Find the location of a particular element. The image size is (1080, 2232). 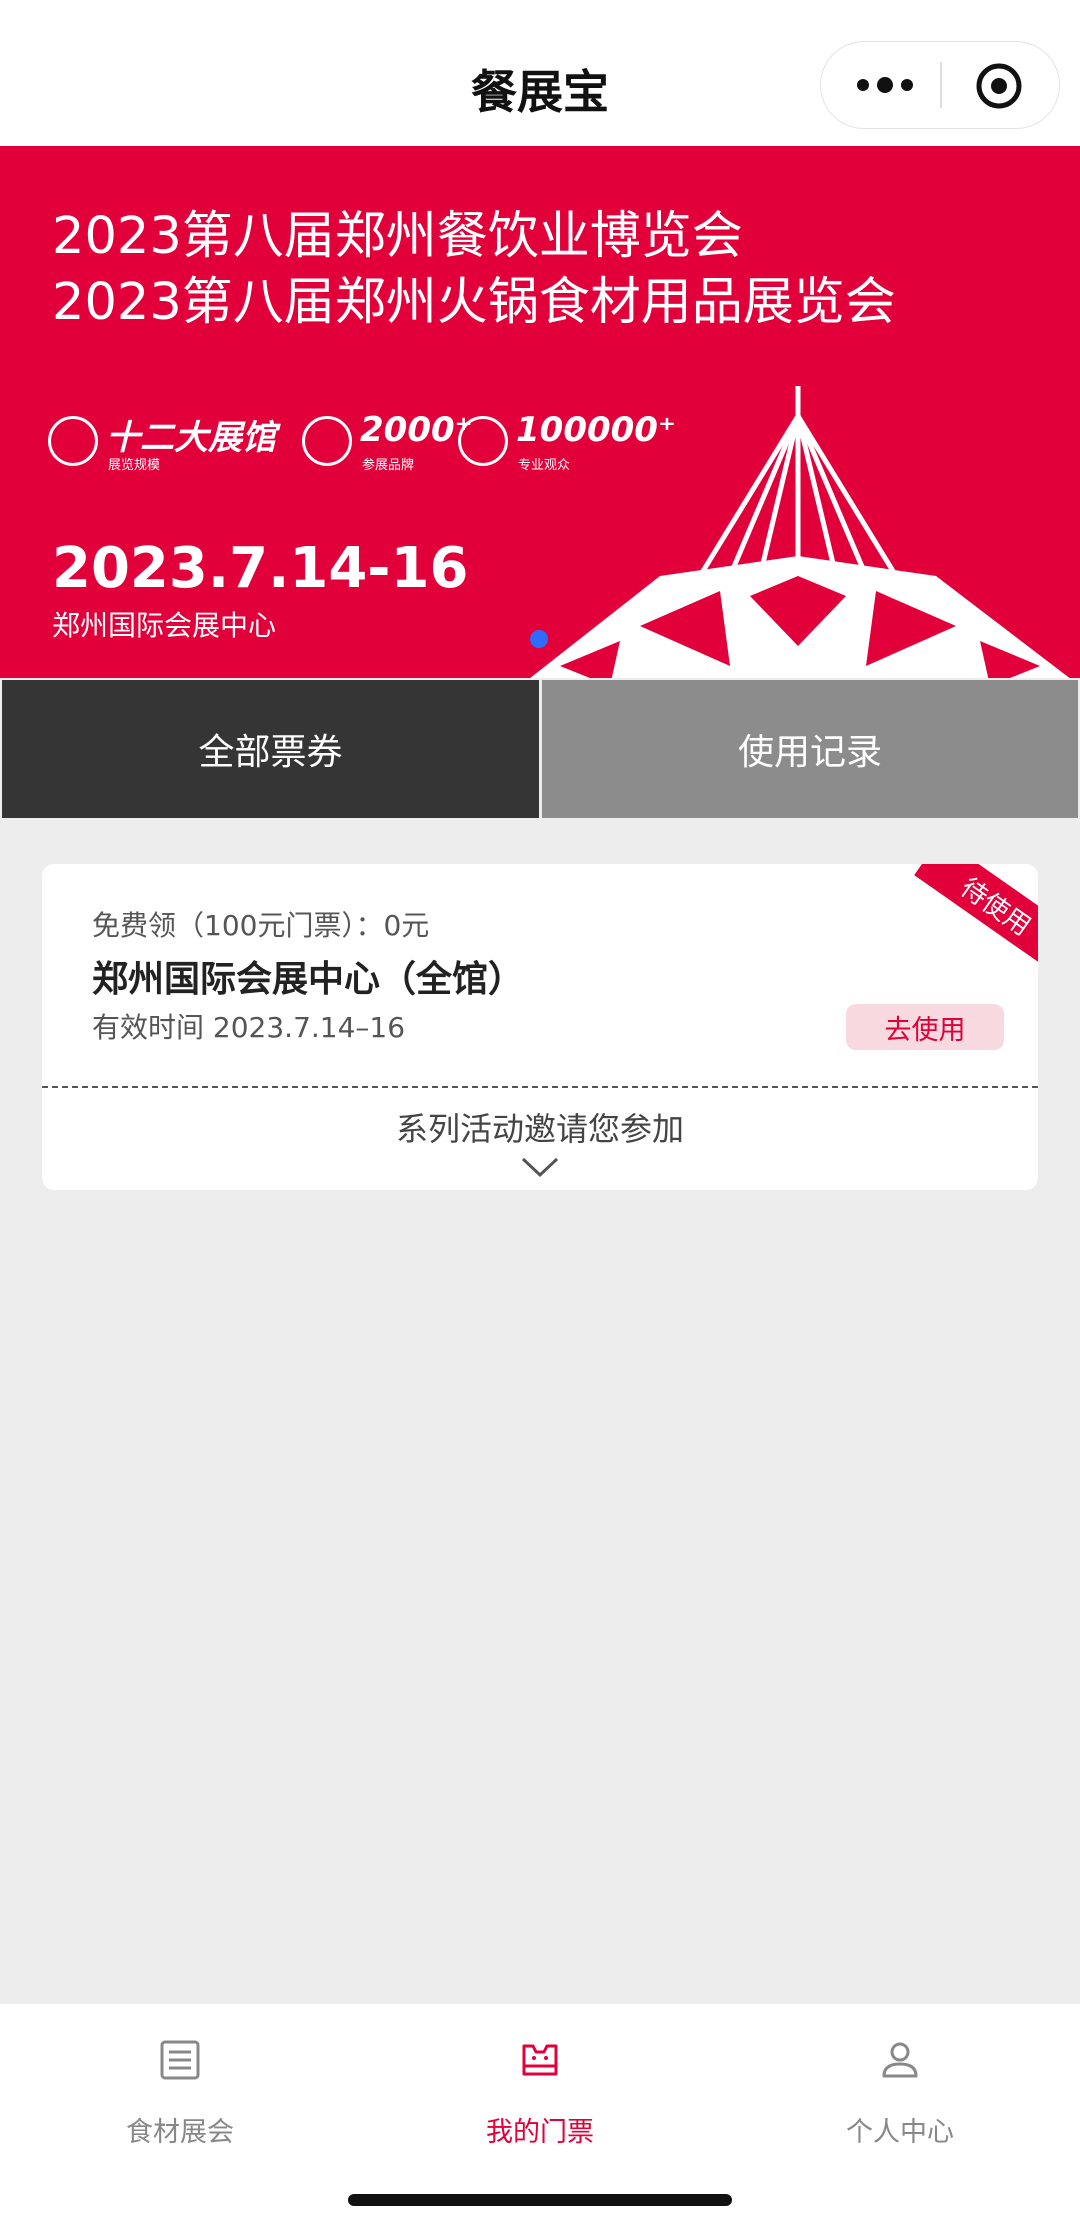

valid-label: 有效时间 is located at coordinates (148, 1027).